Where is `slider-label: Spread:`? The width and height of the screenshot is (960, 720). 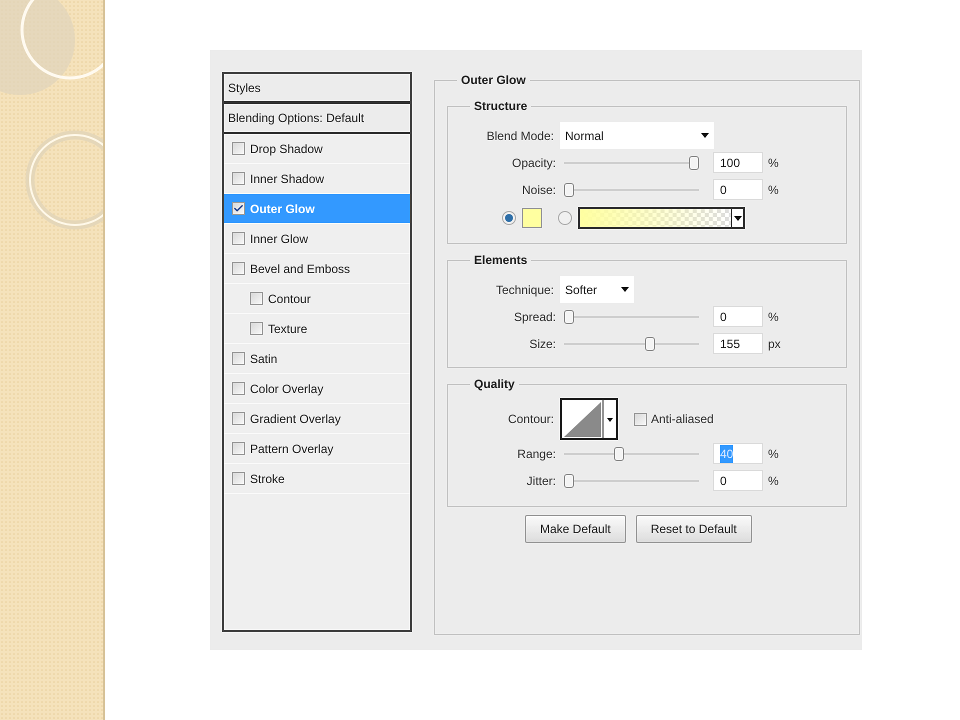
slider-label: Spread: is located at coordinates (534, 317).